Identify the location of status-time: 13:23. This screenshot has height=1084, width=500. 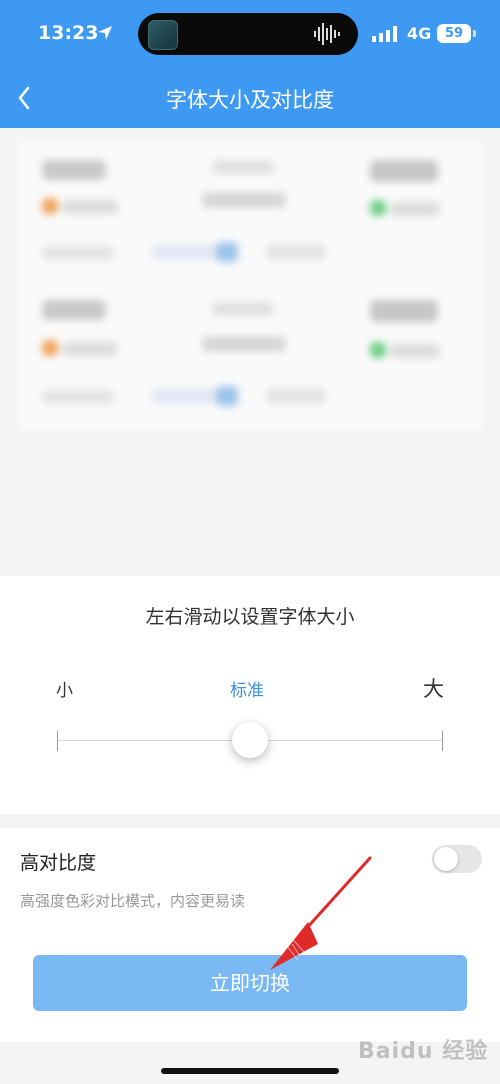
(68, 33).